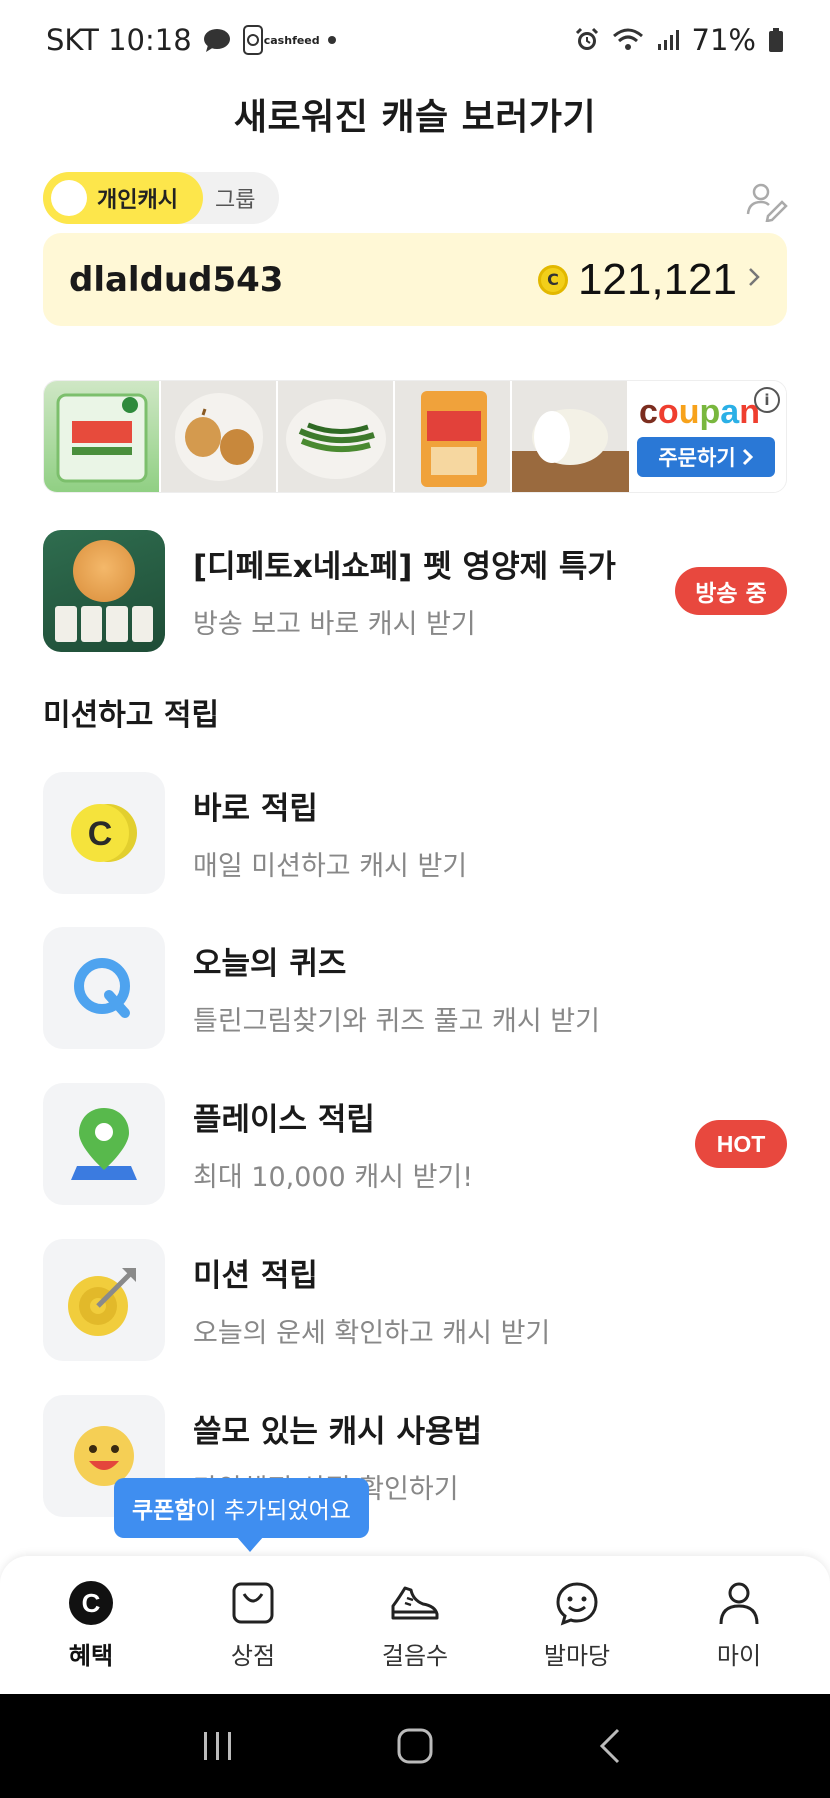 Image resolution: width=830 pixels, height=1798 pixels. I want to click on toggle-personal-cash: 개인캐시, so click(123, 198).